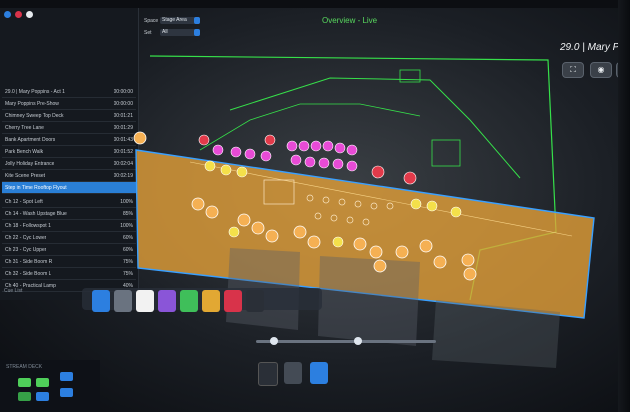 Image resolution: width=630 pixels, height=412 pixels. Describe the element at coordinates (24, 367) in the screenshot. I see `deck-label: STREAM DECK` at that location.